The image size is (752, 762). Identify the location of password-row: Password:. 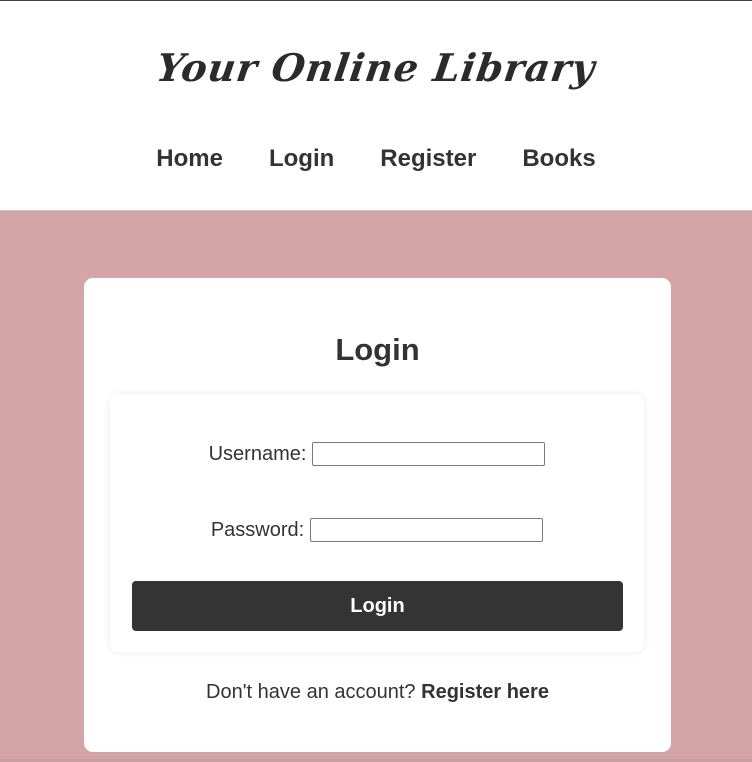
(377, 530).